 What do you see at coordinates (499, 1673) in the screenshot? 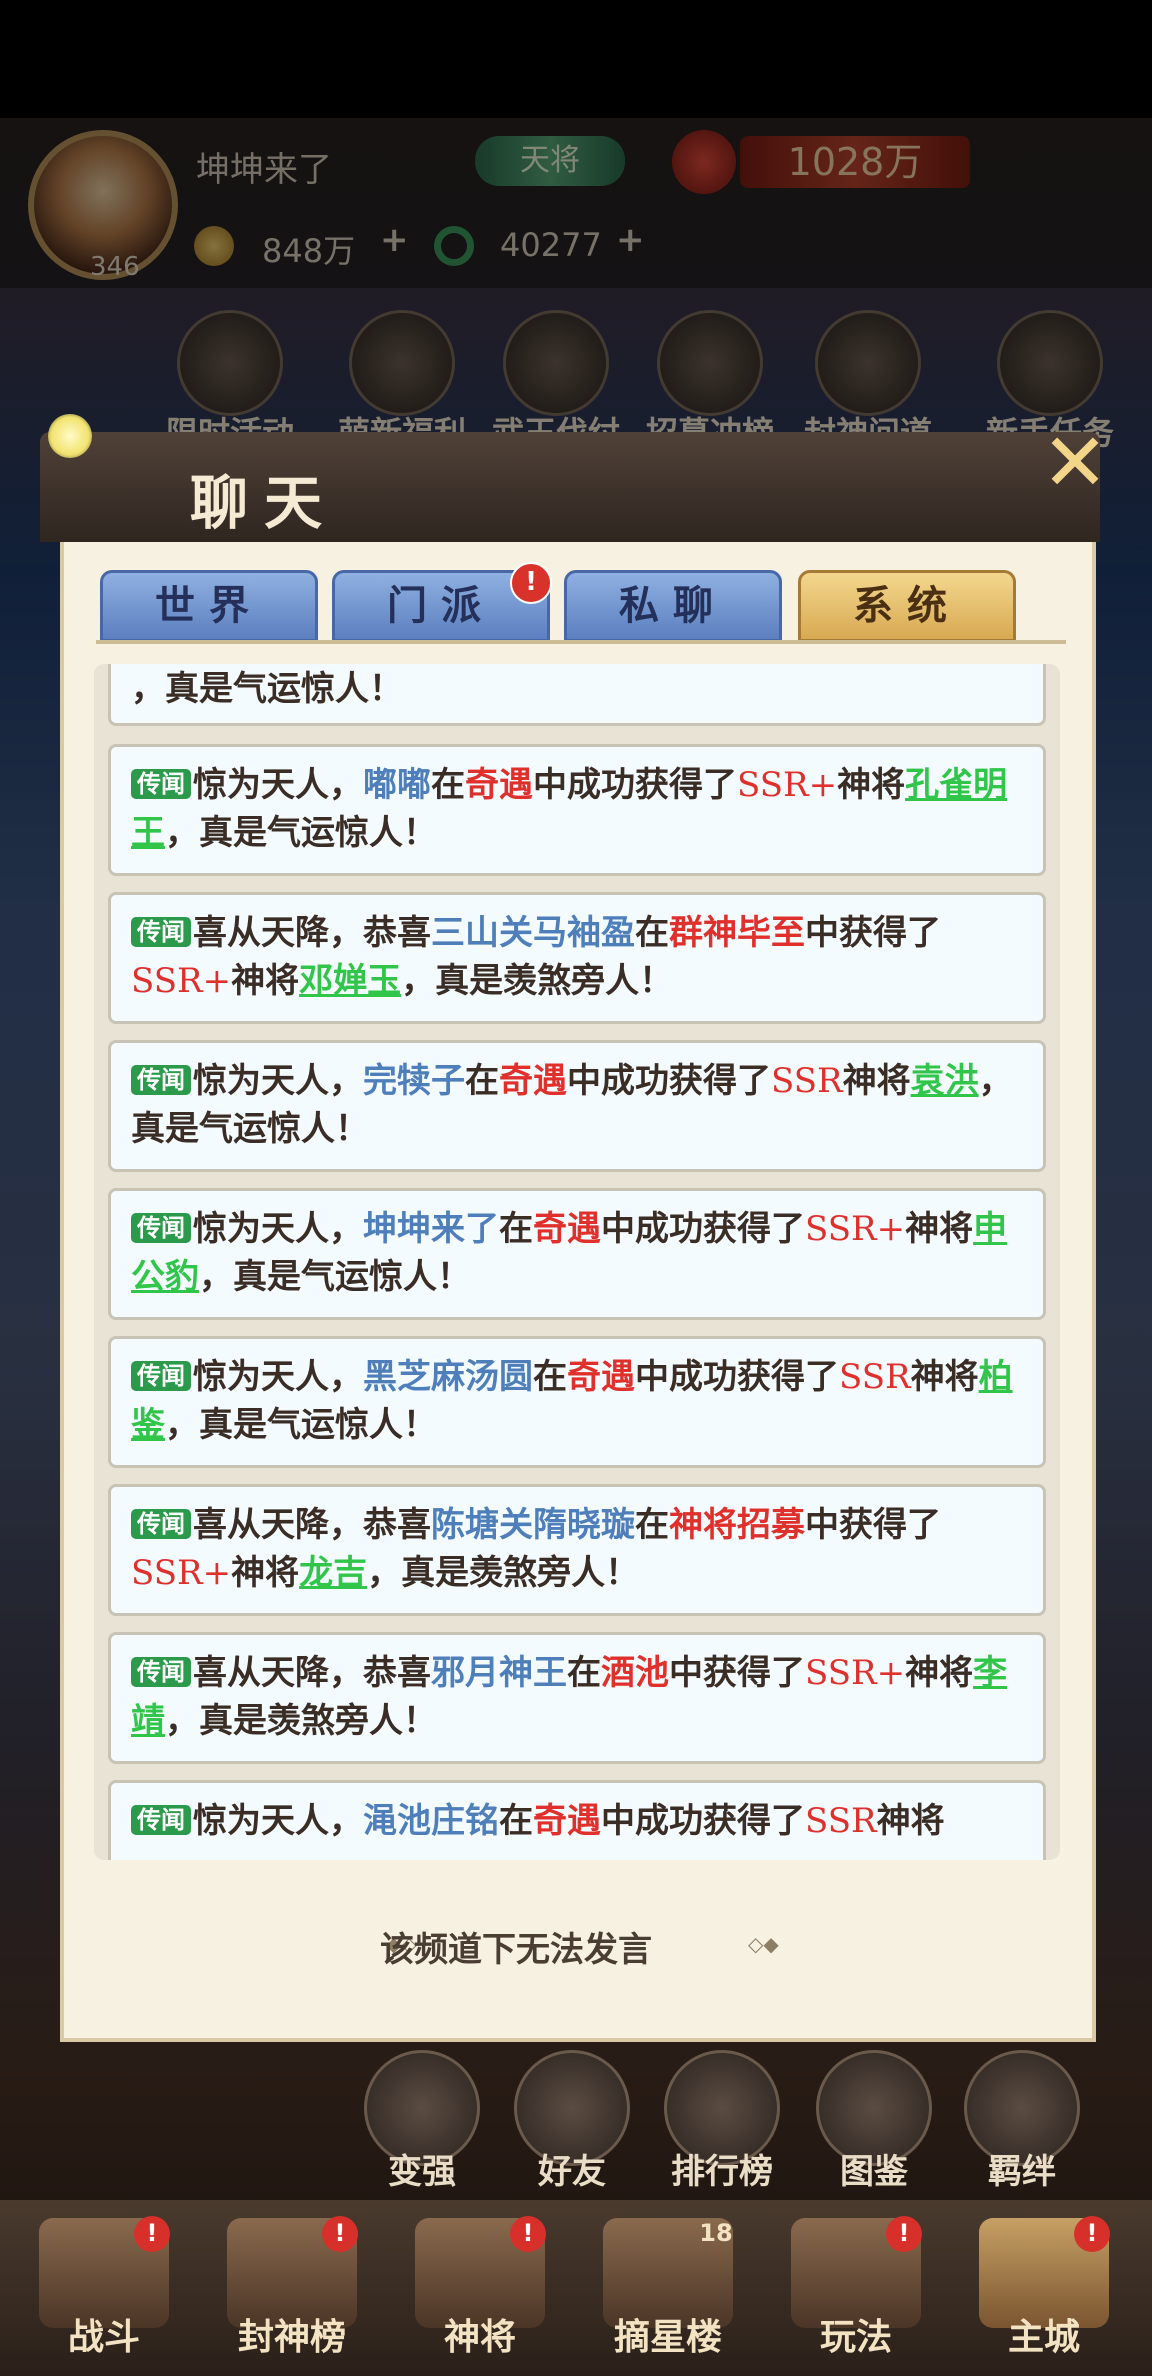
I see `player-name-link: 邪月神王` at bounding box center [499, 1673].